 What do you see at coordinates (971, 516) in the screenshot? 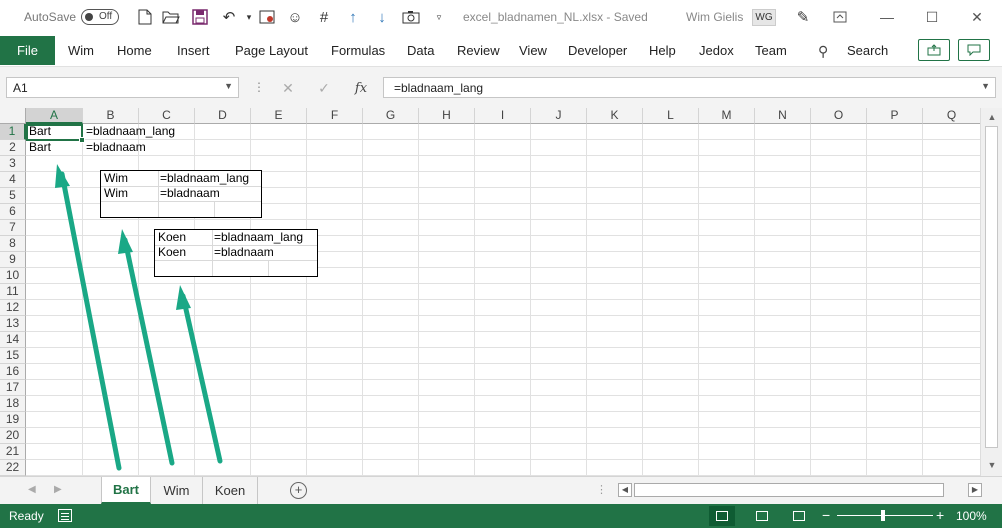
I see `zoom-level: 100%` at bounding box center [971, 516].